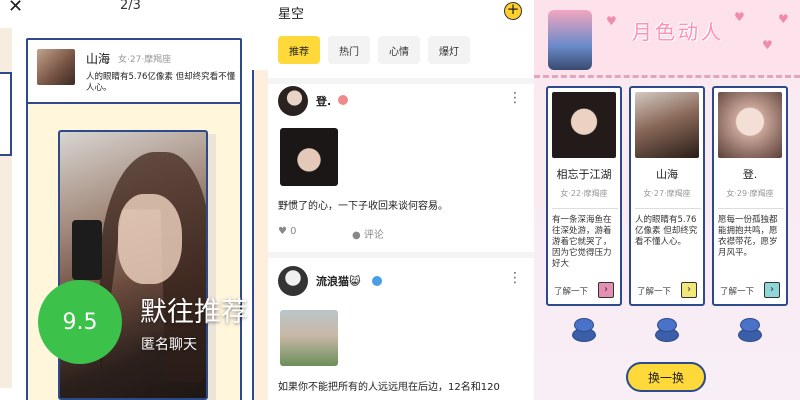 The height and width of the screenshot is (400, 800). I want to click on swap-button: 换一换, so click(666, 377).